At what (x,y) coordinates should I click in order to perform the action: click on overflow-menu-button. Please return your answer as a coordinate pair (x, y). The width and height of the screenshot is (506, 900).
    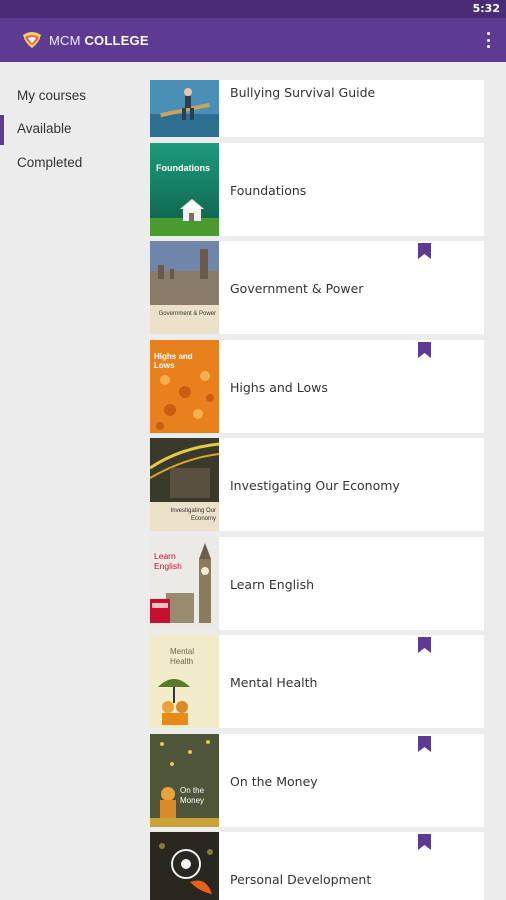
    Looking at the image, I should click on (488, 40).